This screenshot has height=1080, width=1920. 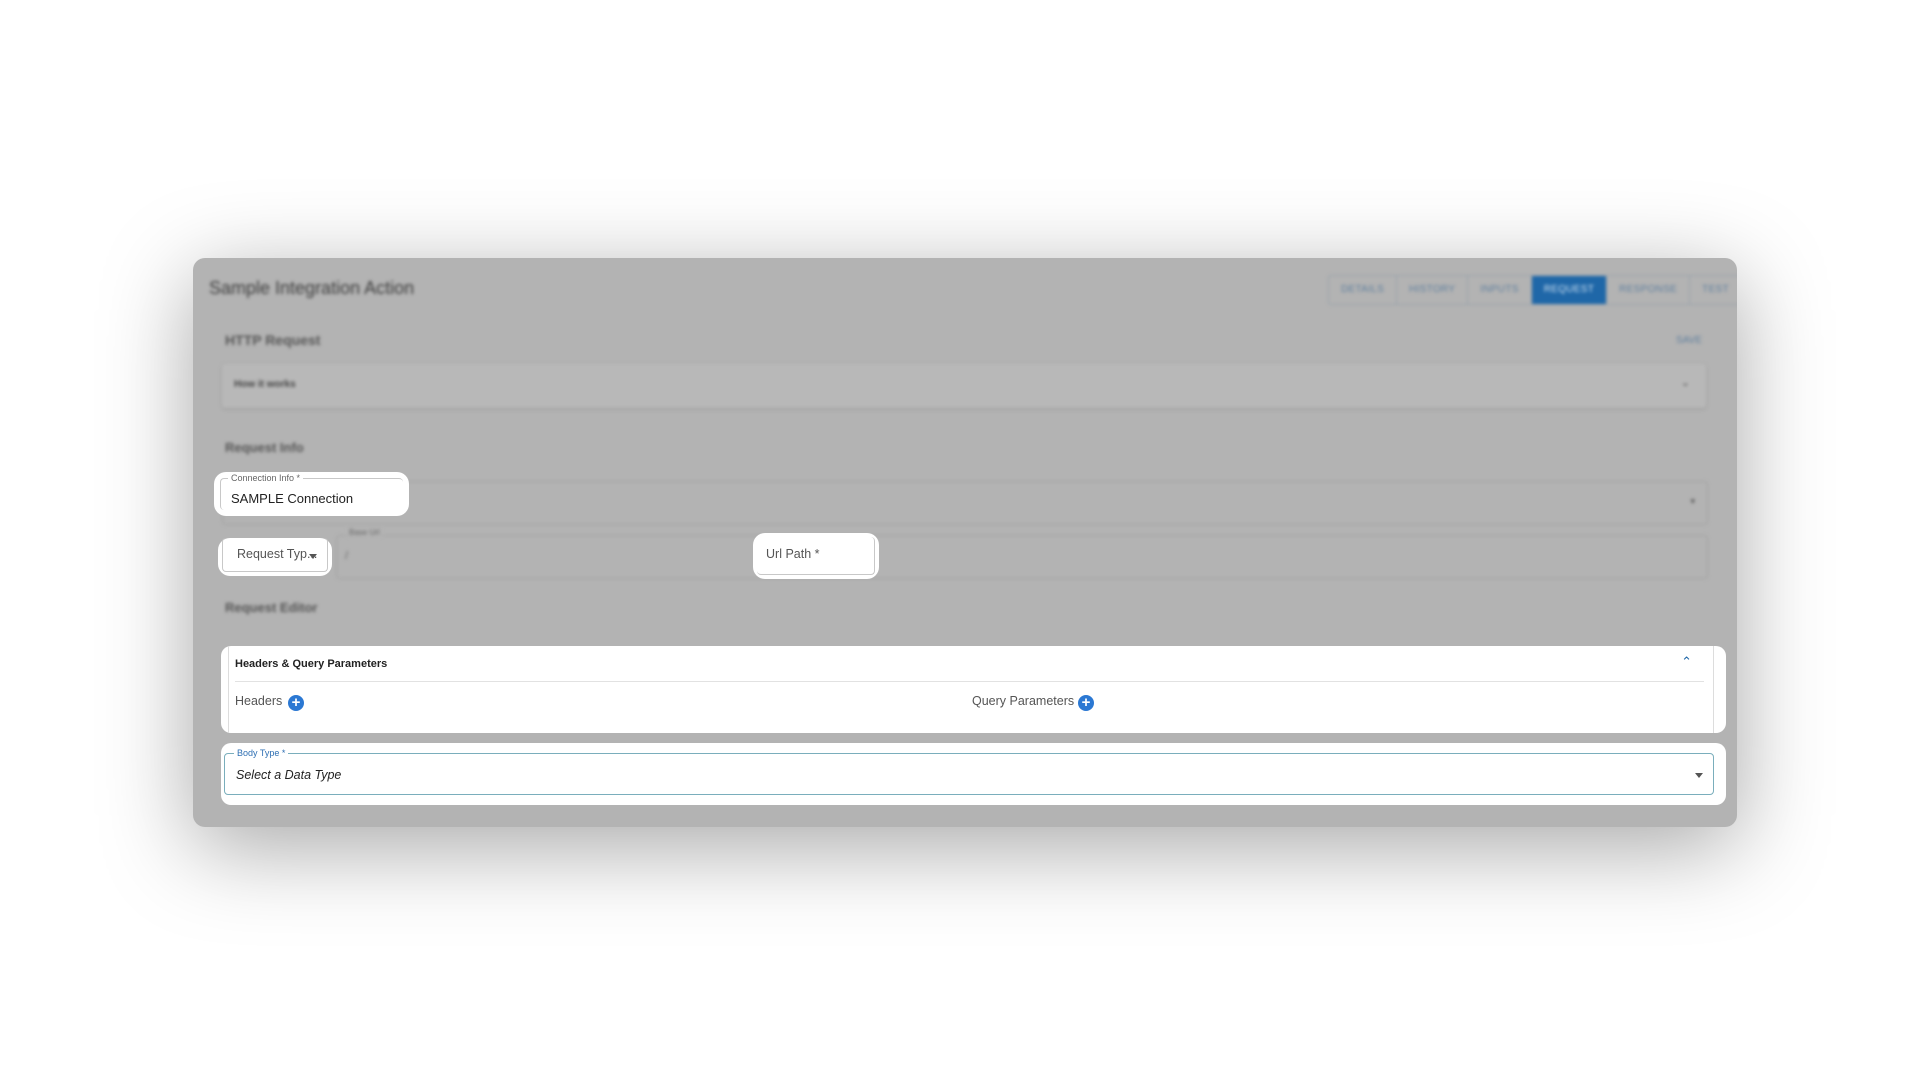 What do you see at coordinates (364, 532) in the screenshot?
I see `base-url-label: Base Url` at bounding box center [364, 532].